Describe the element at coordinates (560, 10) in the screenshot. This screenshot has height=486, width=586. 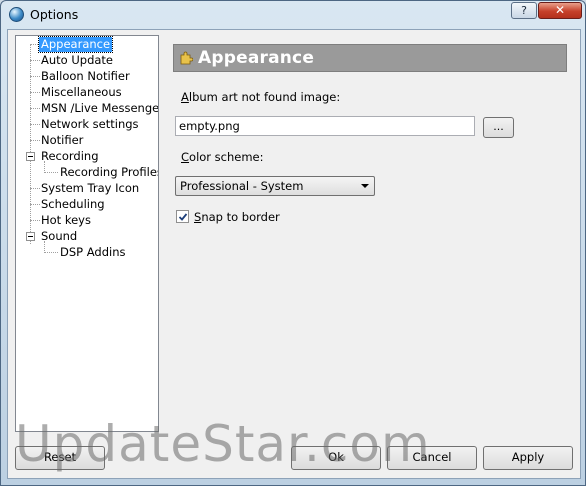
I see `close-button: ✕` at that location.